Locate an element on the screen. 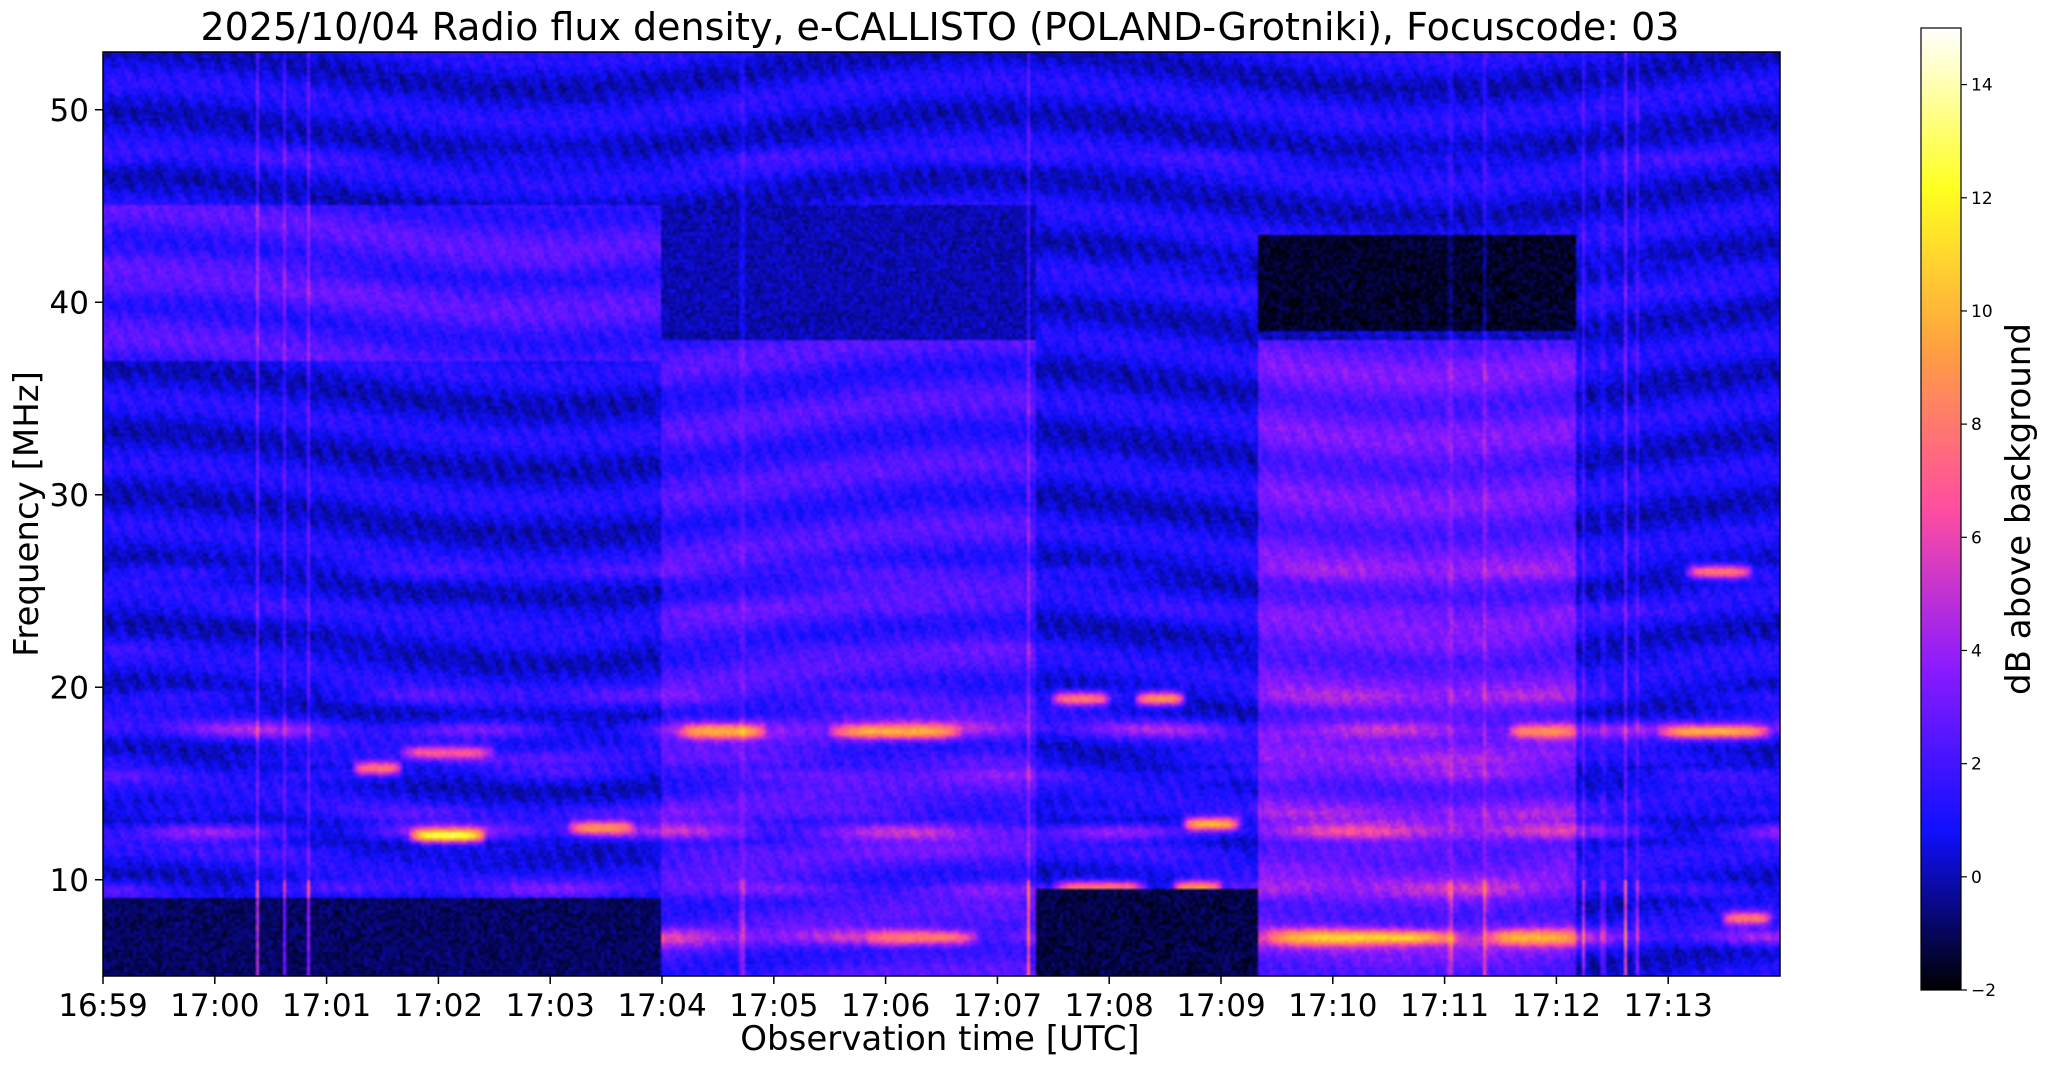 This screenshot has height=1067, width=2047. x-tick-label: 17:03 is located at coordinates (550, 1006).